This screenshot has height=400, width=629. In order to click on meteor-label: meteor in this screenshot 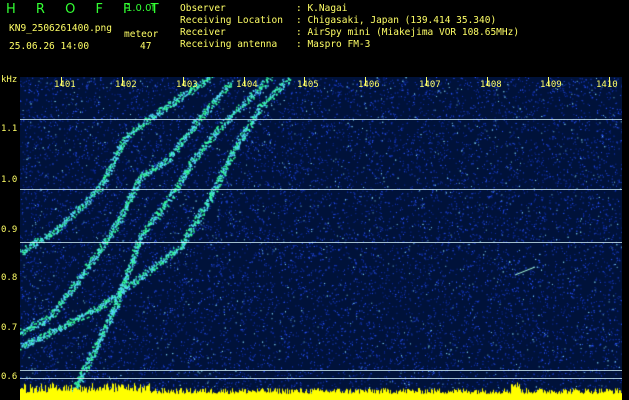, I will do `click(141, 34)`.